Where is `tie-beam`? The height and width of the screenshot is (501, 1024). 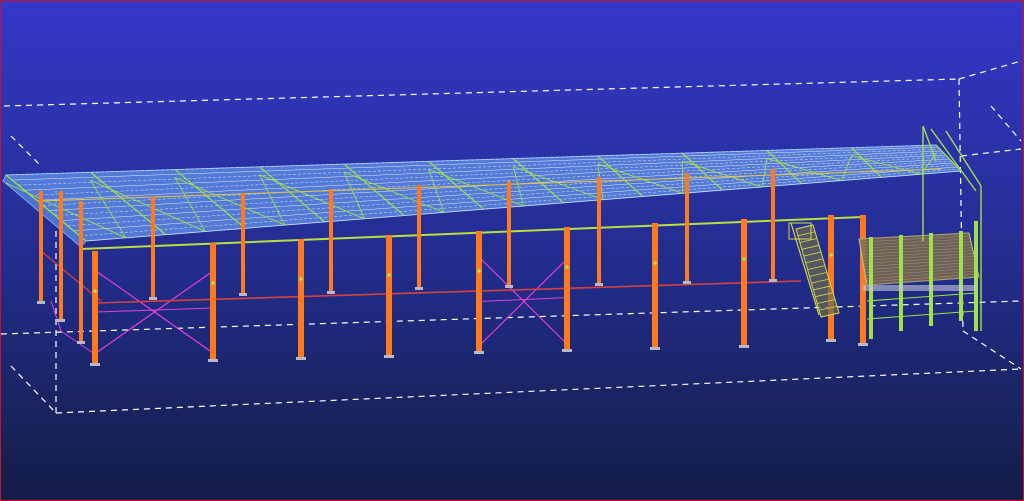 tie-beam is located at coordinates (448, 292).